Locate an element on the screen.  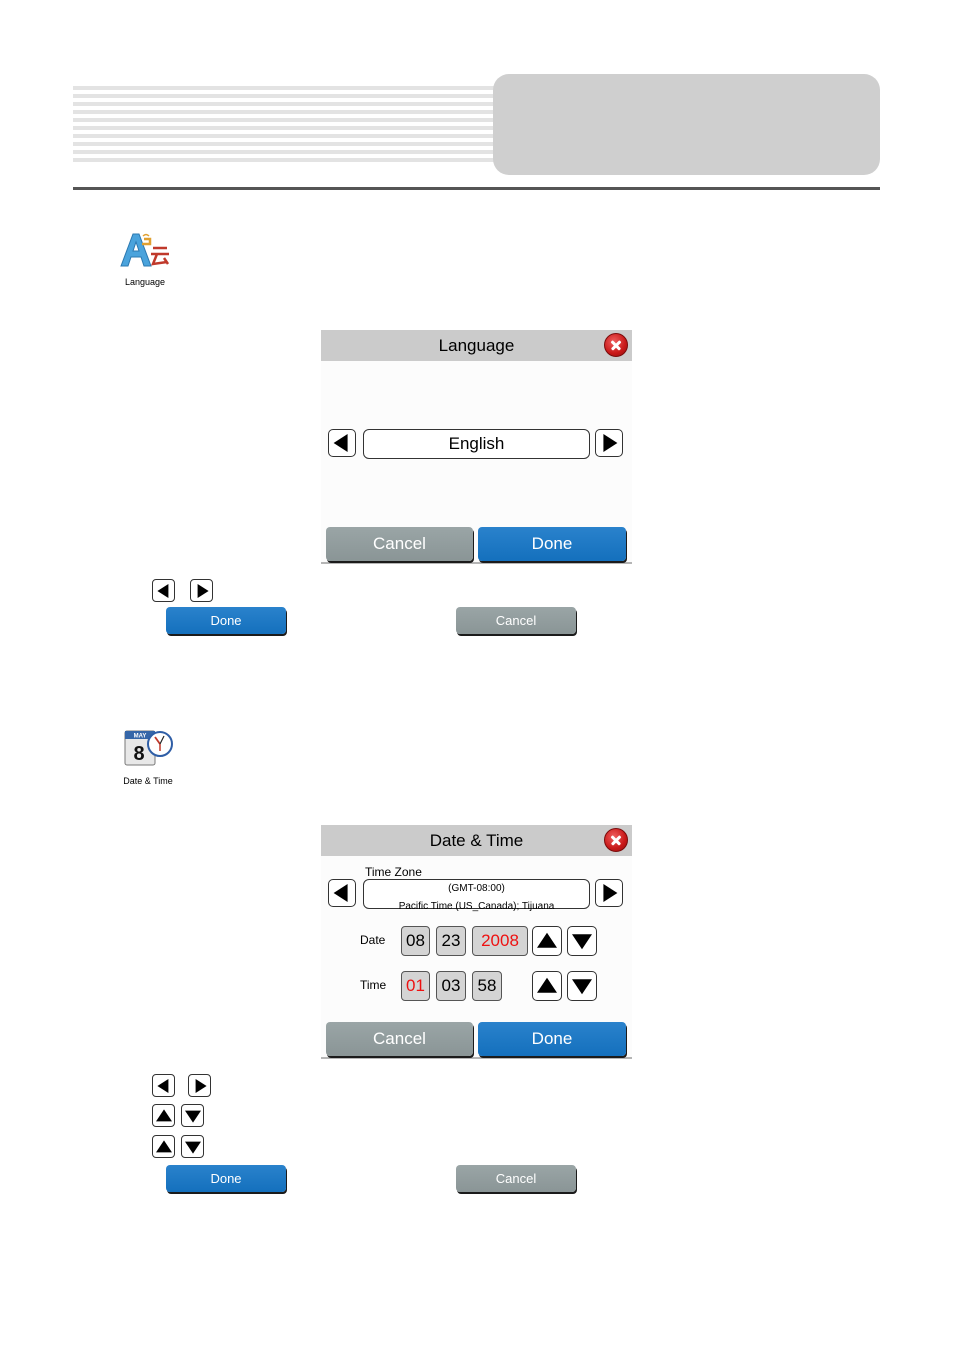
language-icon is located at coordinates (145, 250).